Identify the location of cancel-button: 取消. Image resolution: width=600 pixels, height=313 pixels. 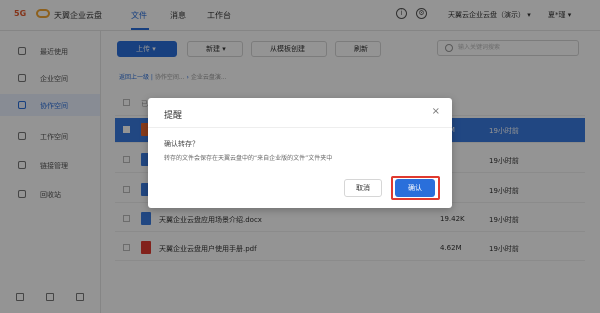
(363, 188).